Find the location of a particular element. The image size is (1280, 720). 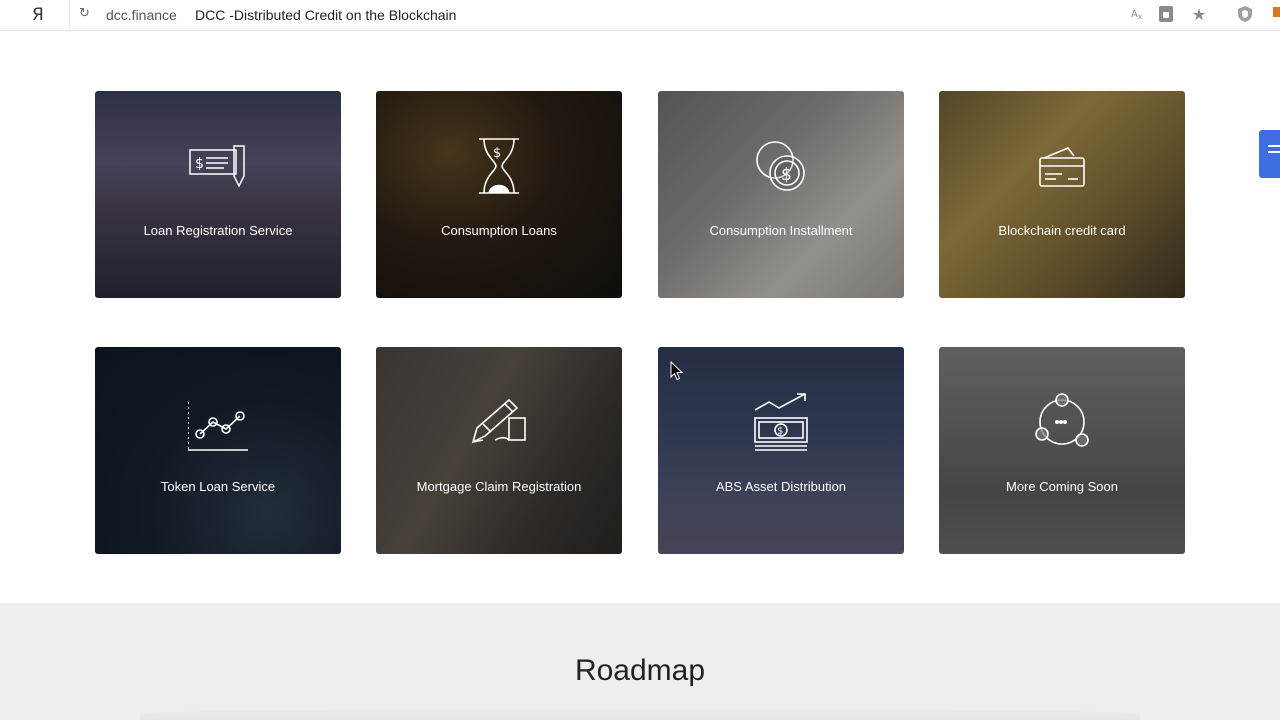

roadmap-card-shadow is located at coordinates (640, 714).